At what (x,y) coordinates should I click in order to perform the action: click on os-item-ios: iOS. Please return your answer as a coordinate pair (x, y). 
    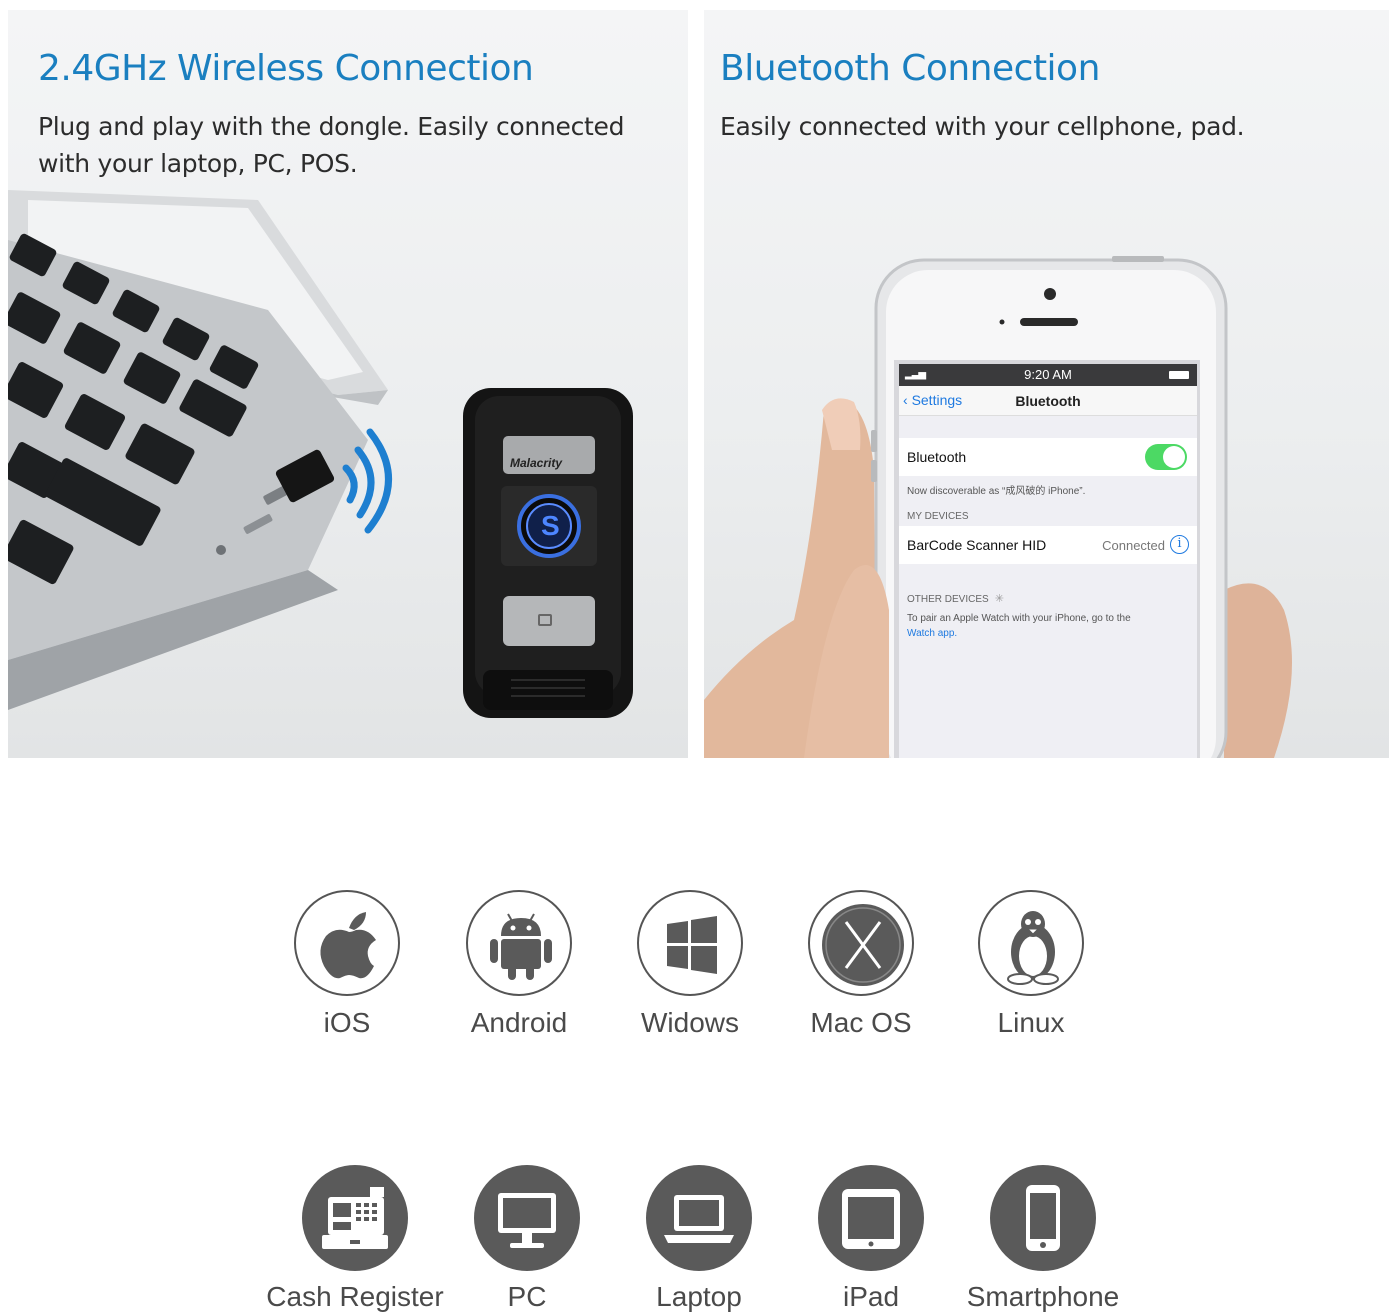
    Looking at the image, I should click on (347, 964).